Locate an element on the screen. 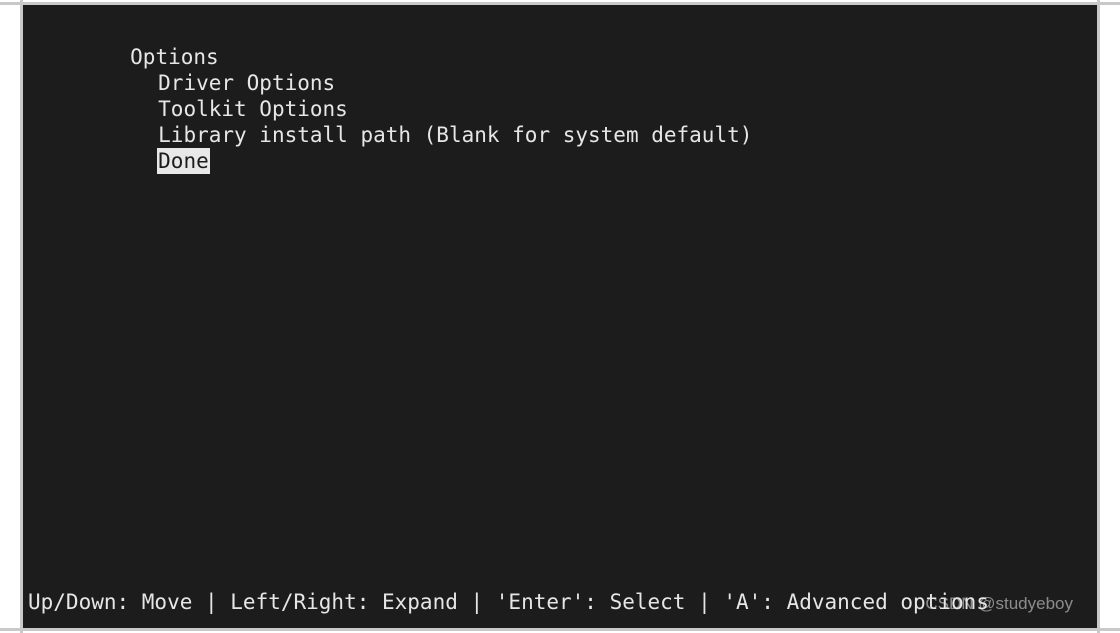 This screenshot has height=633, width=1120. menu-item-options: Options is located at coordinates (562, 43).